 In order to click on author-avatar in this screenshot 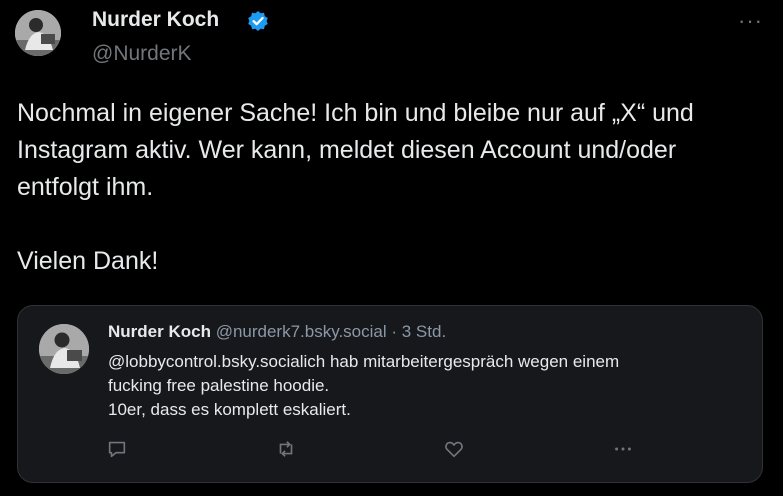, I will do `click(38, 33)`.